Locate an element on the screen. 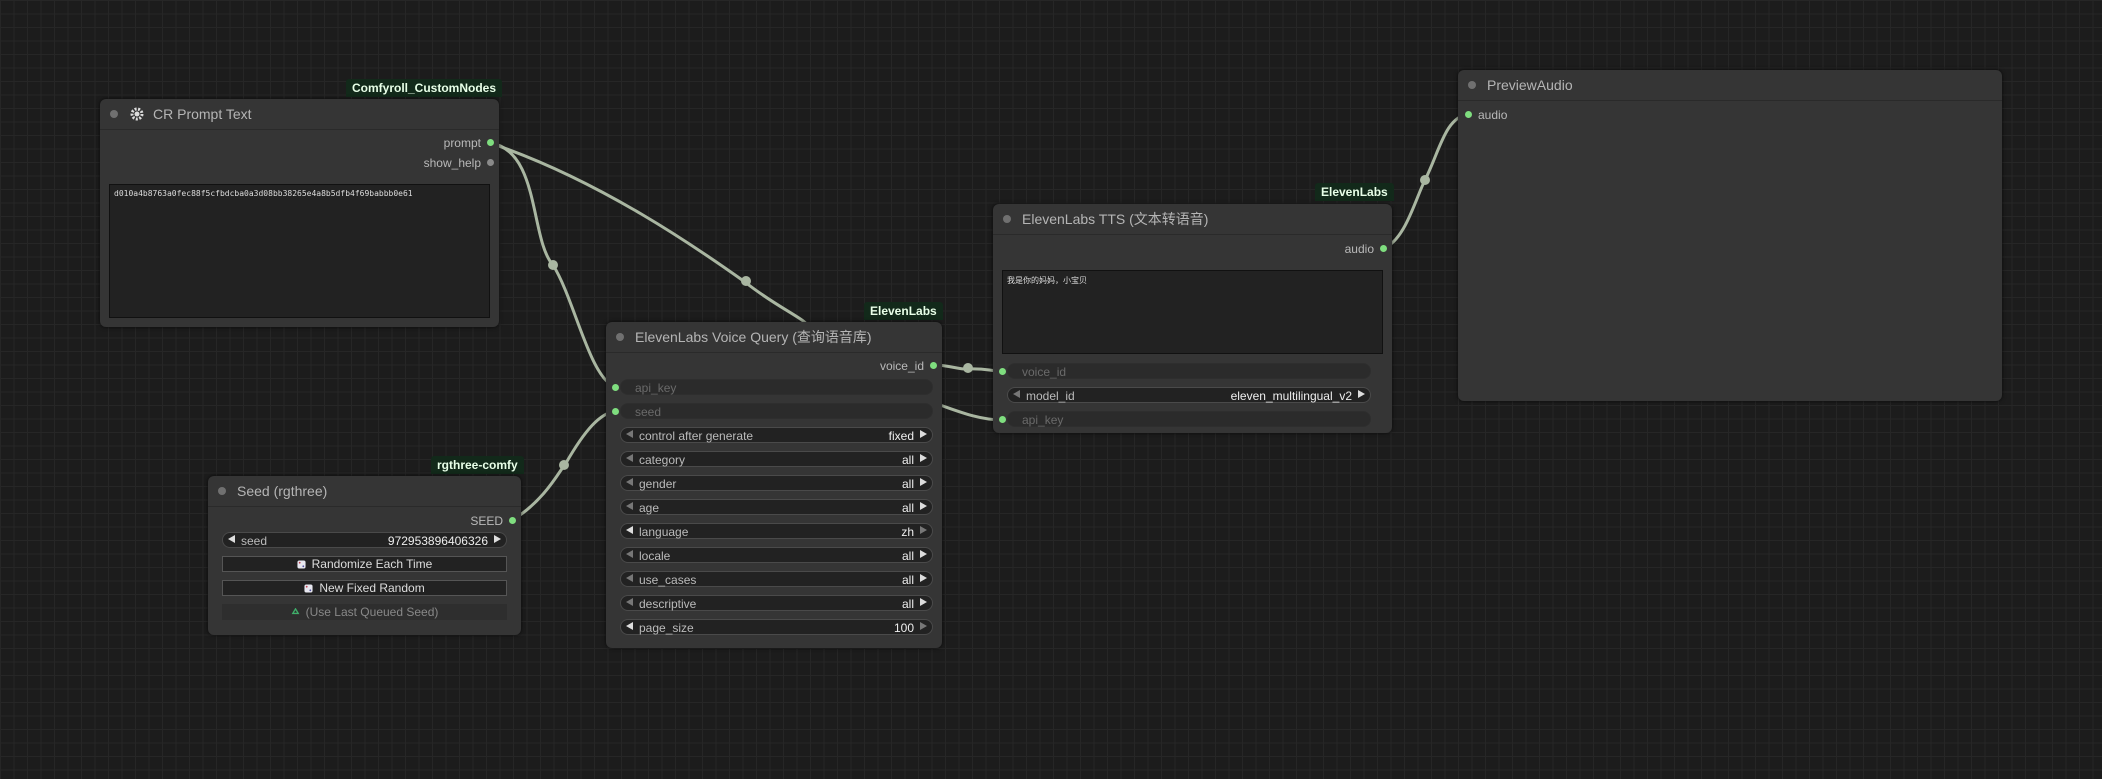 The height and width of the screenshot is (779, 2102). link-prompt-apikey-tts is located at coordinates (650, 236).